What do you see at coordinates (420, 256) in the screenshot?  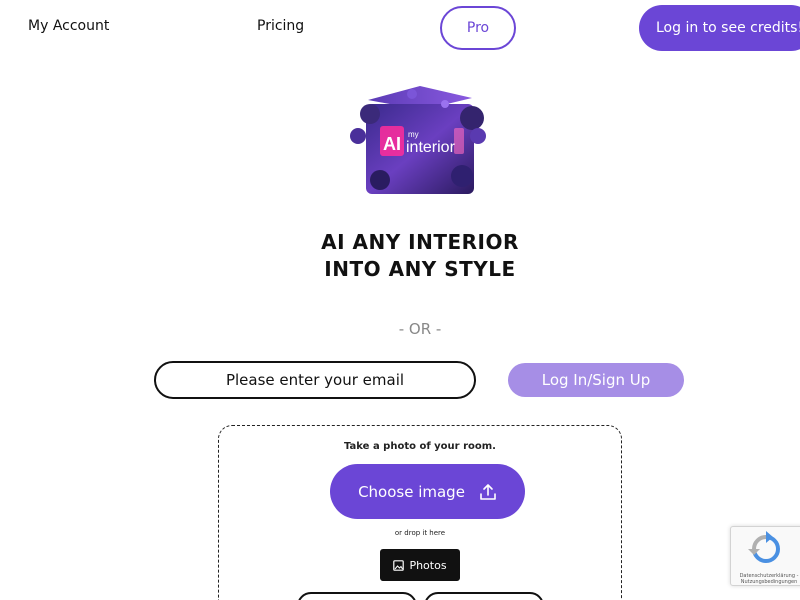 I see `hero-headline: AI ANY INTERIOR INTO ANY STYLE` at bounding box center [420, 256].